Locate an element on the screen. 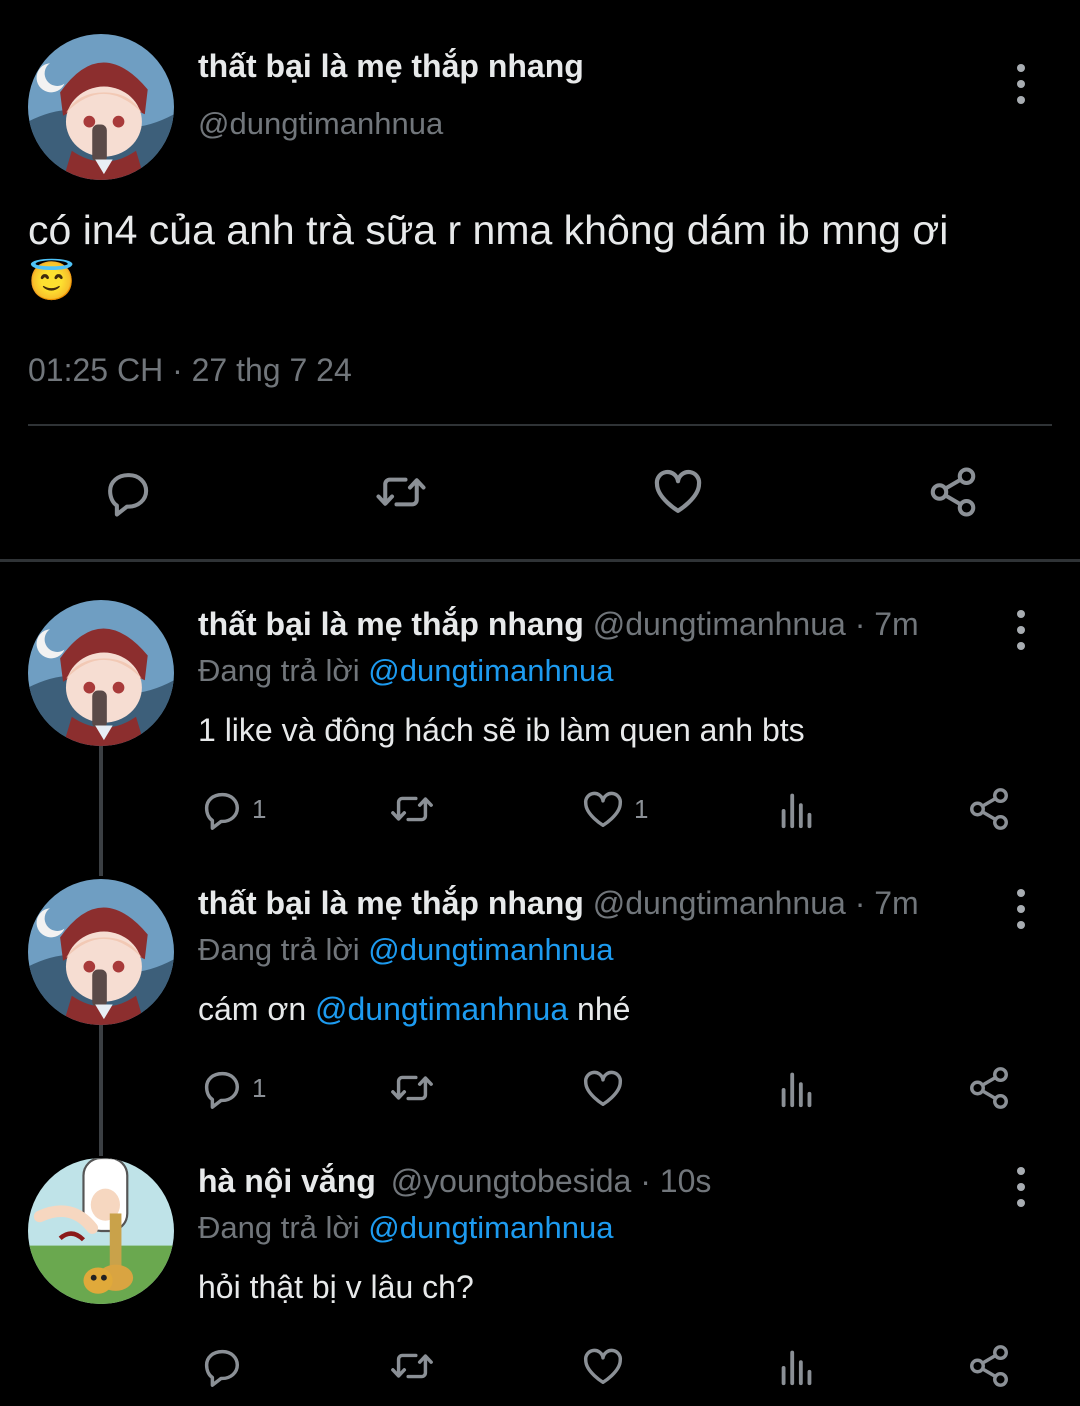 The image size is (1080, 1406). reply-text-after: nhé is located at coordinates (604, 1009).